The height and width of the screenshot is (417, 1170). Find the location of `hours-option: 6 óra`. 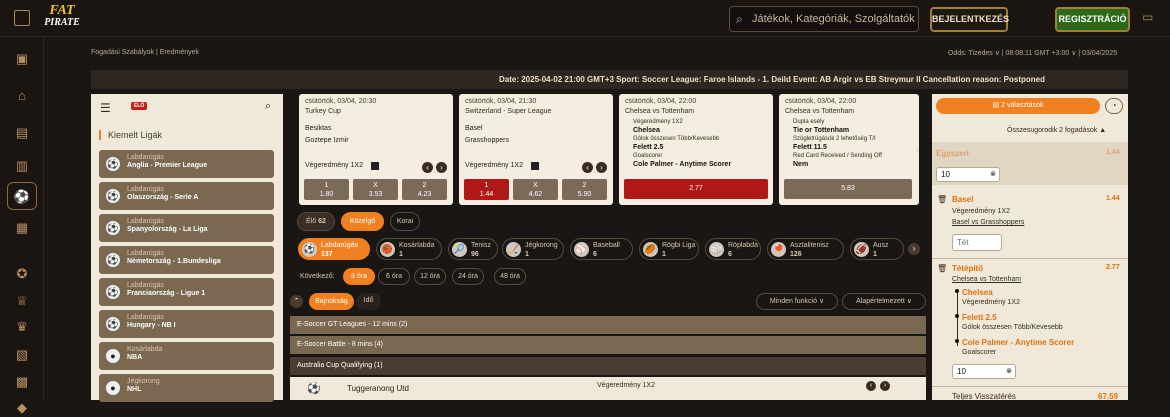

hours-option: 6 óra is located at coordinates (394, 276).